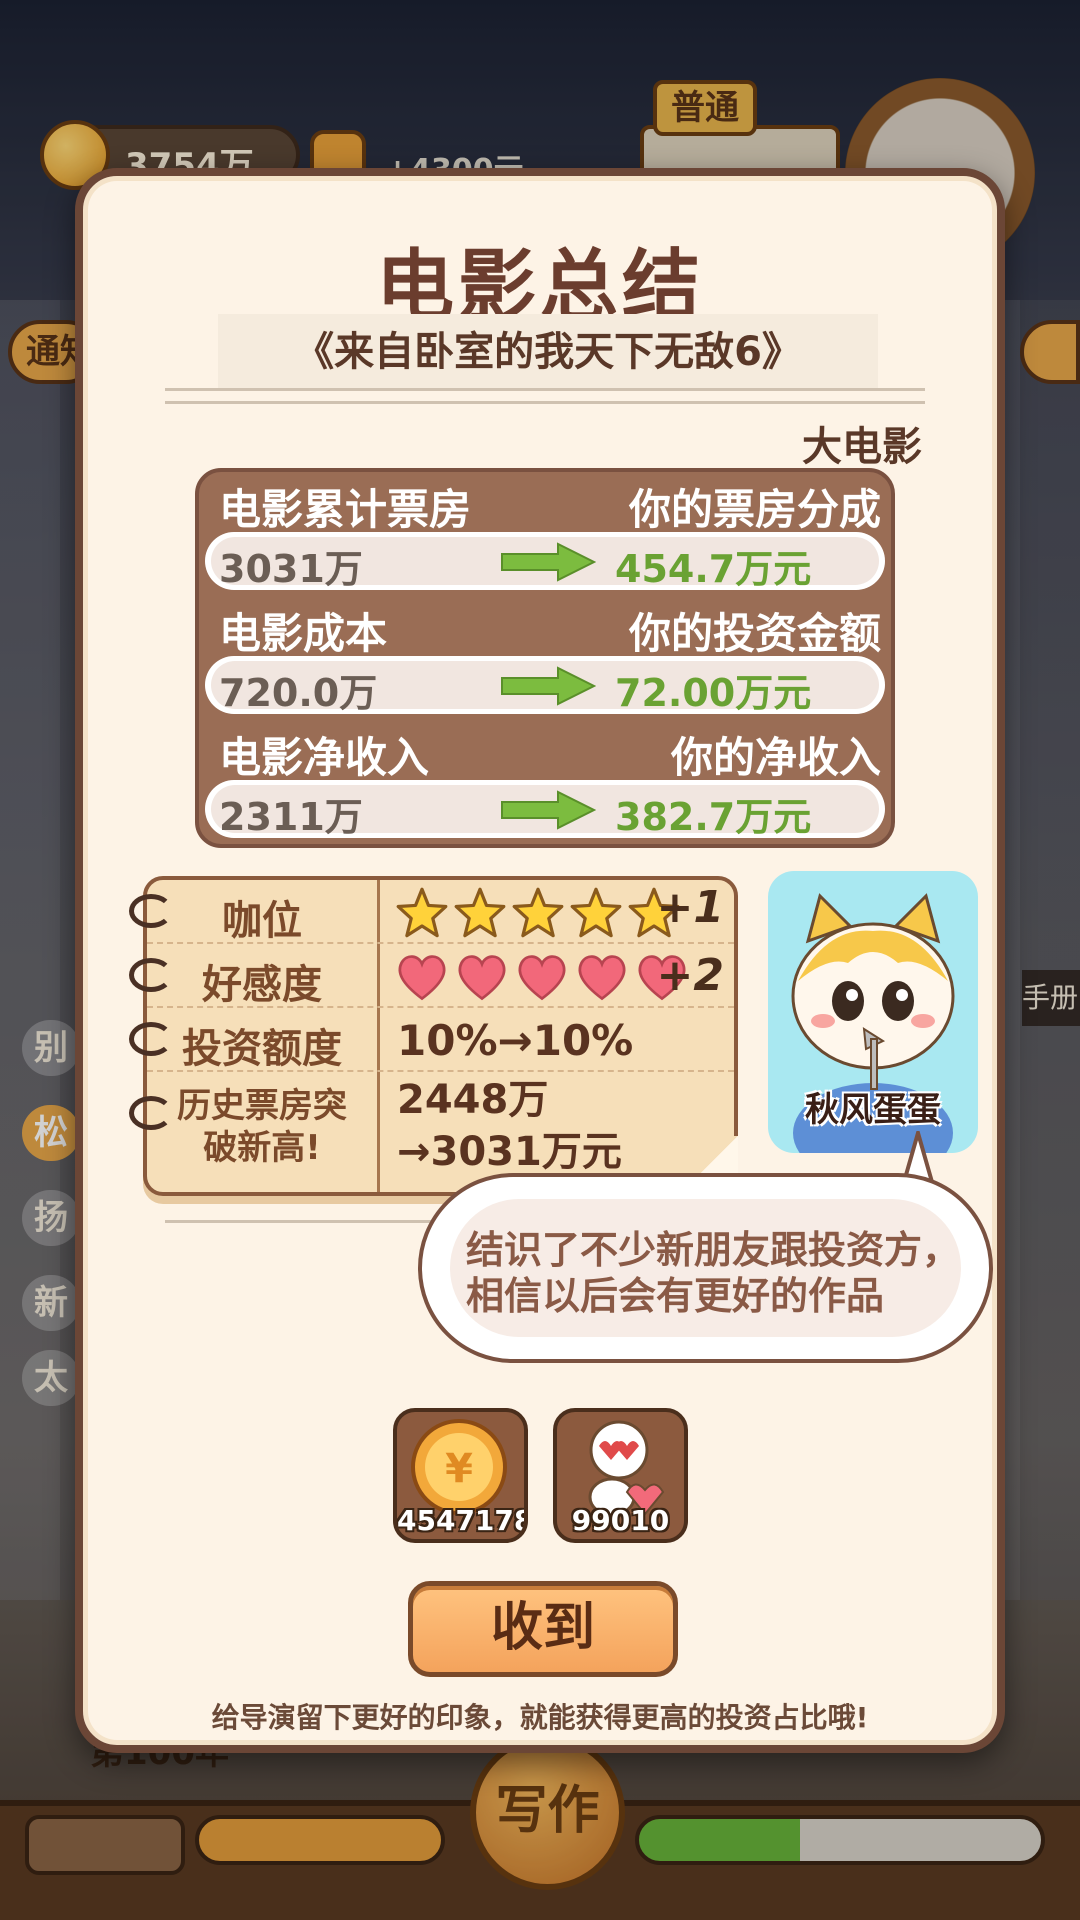  Describe the element at coordinates (262, 985) in the screenshot. I see `favor-label: 好感度` at that location.